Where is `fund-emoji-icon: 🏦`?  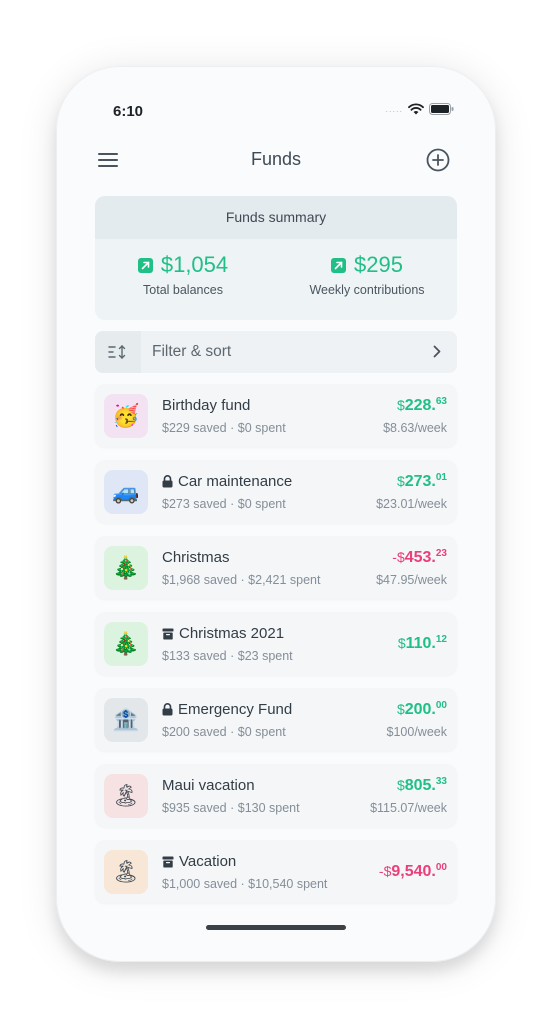
fund-emoji-icon: 🏦 is located at coordinates (126, 720).